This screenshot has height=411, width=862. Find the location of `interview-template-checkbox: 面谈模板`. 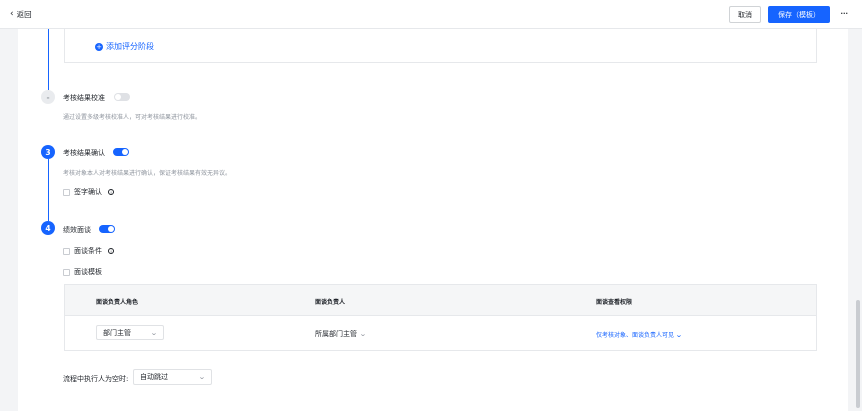

interview-template-checkbox: 面谈模板 is located at coordinates (82, 272).